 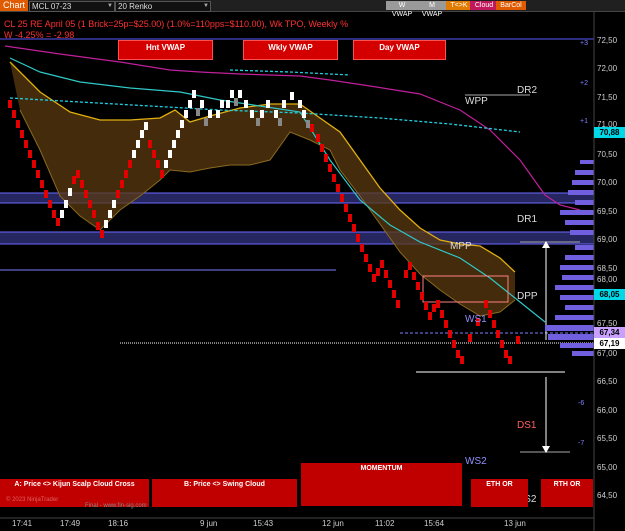 I want to click on chart-app-button: Chart, so click(x=14, y=5).